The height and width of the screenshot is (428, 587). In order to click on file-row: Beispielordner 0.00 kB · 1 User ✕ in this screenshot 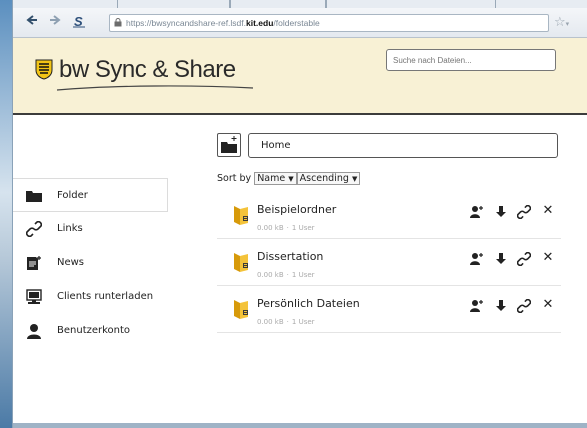, I will do `click(389, 215)`.